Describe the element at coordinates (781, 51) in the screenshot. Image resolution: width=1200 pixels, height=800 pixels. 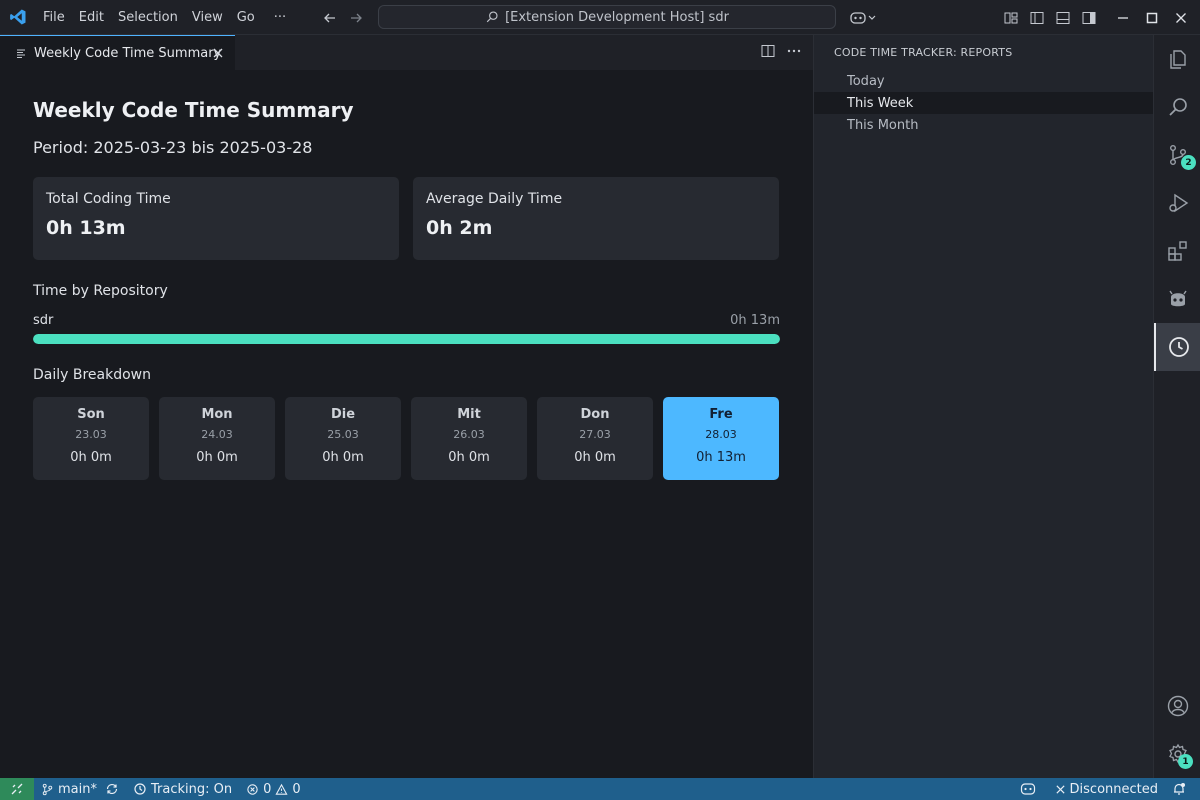
I see `editor-actions` at that location.